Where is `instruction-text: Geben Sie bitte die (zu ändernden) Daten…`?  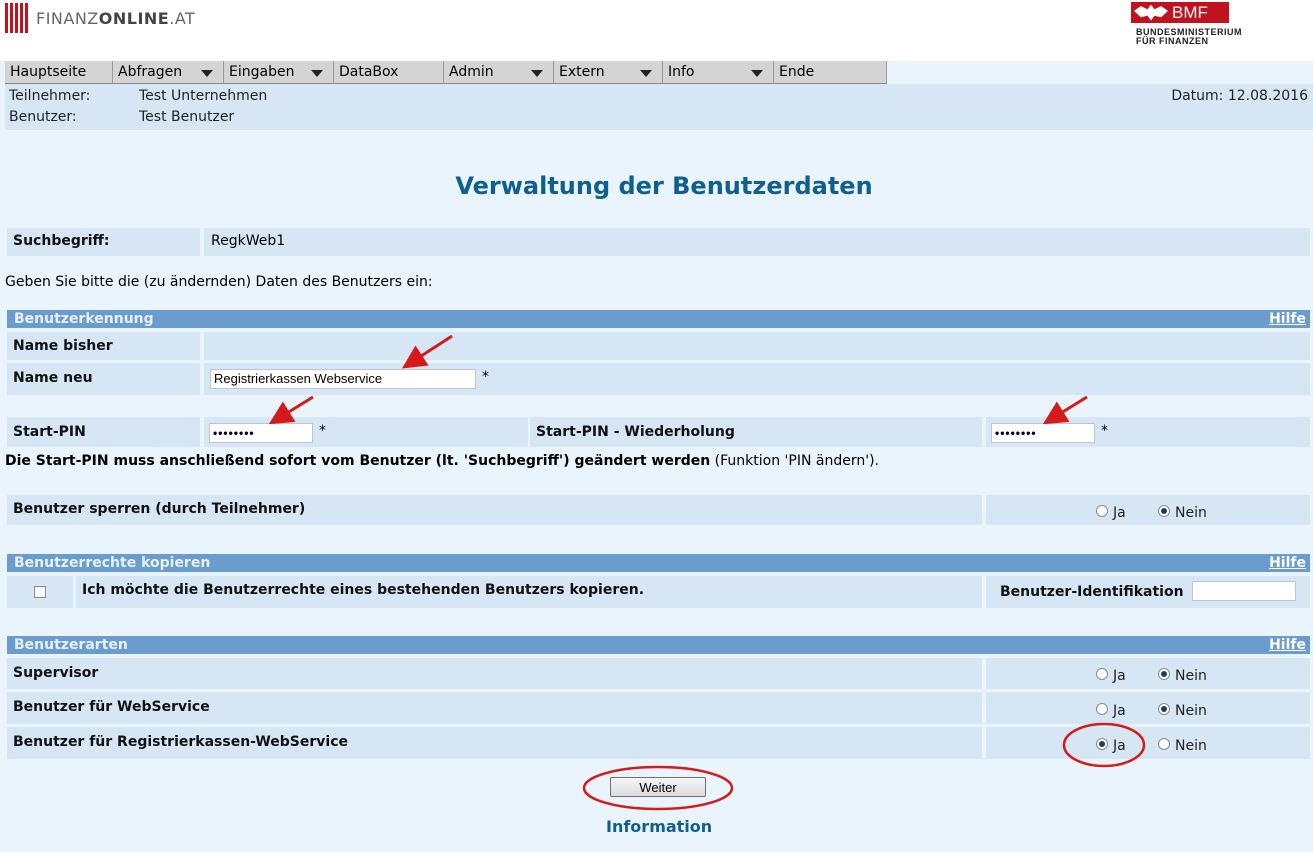 instruction-text: Geben Sie bitte die (zu ändernden) Daten… is located at coordinates (219, 282).